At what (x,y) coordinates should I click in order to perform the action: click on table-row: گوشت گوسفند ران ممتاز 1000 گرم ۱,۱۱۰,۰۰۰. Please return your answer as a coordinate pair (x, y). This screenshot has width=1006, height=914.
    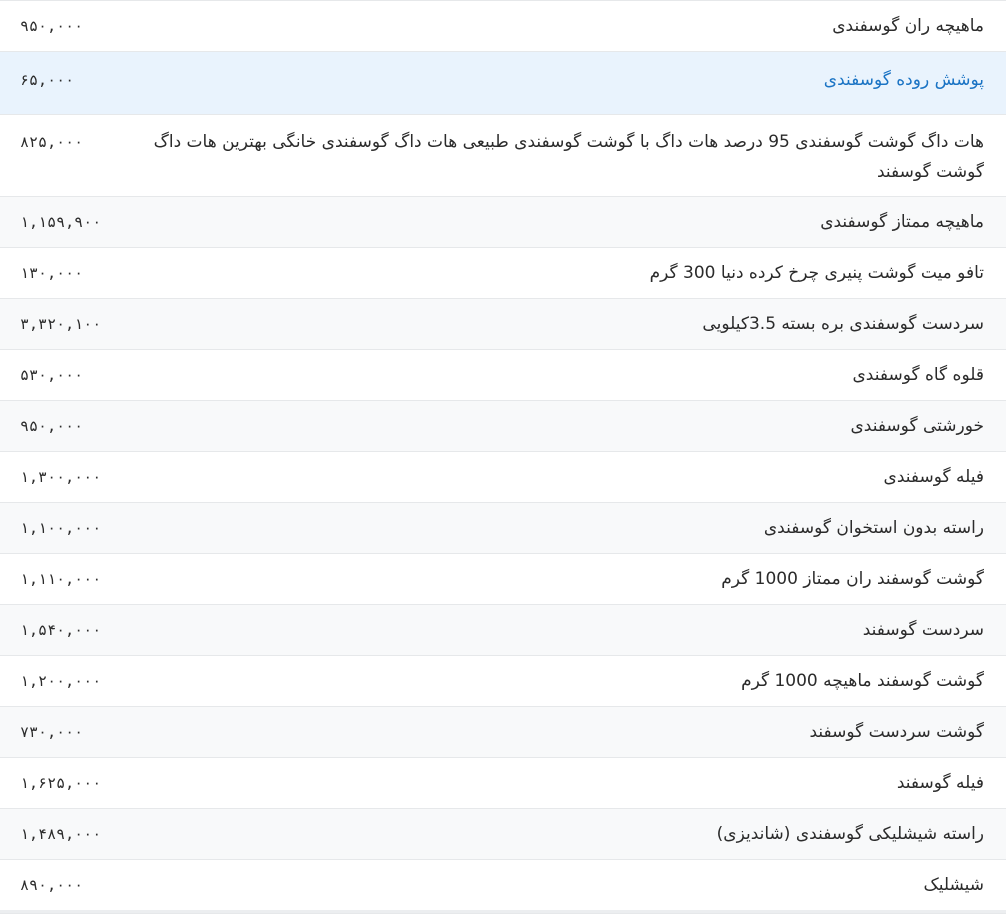
    Looking at the image, I should click on (503, 579).